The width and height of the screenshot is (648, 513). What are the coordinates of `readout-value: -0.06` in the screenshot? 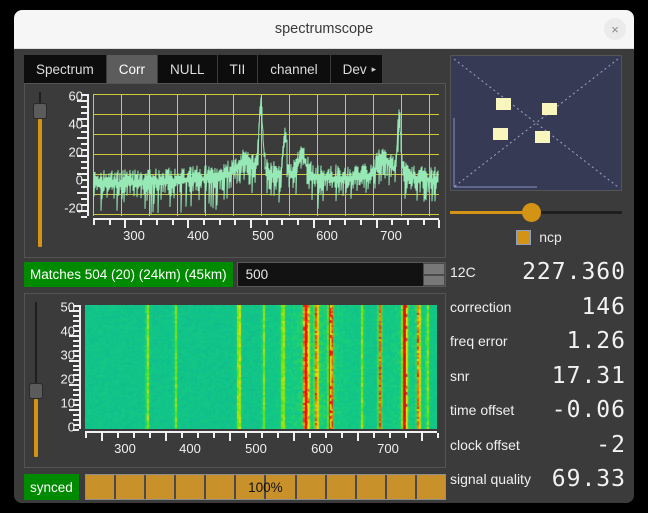 It's located at (588, 410).